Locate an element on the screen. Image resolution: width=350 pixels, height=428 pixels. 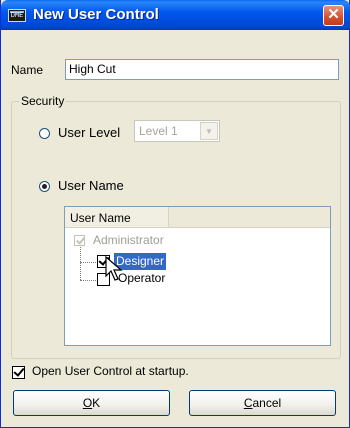
user-level-radio is located at coordinates (44, 133).